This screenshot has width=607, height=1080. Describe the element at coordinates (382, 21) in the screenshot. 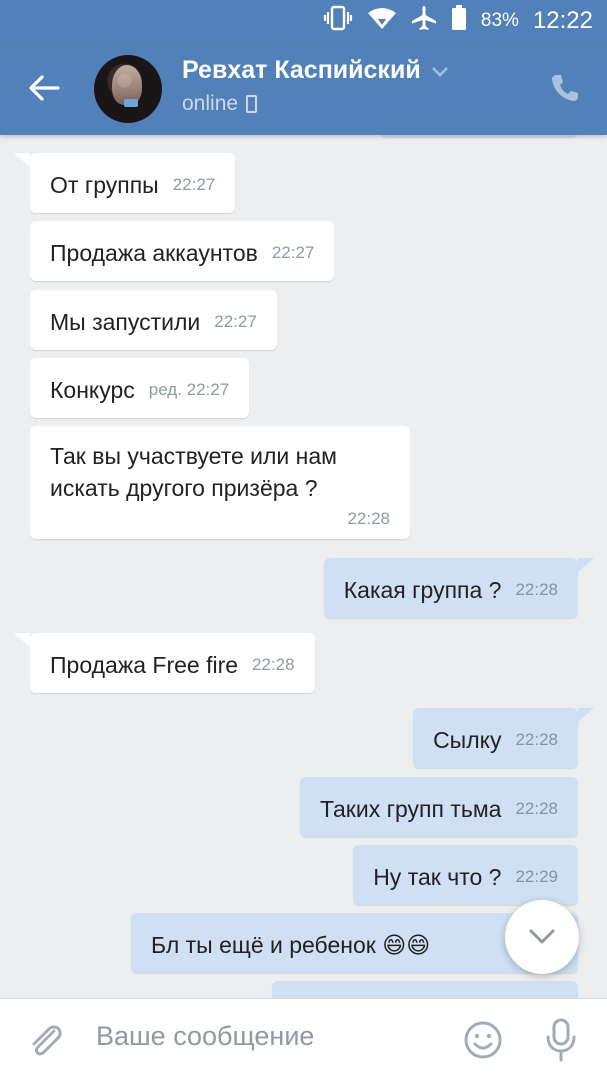

I see `wifi-icon` at that location.